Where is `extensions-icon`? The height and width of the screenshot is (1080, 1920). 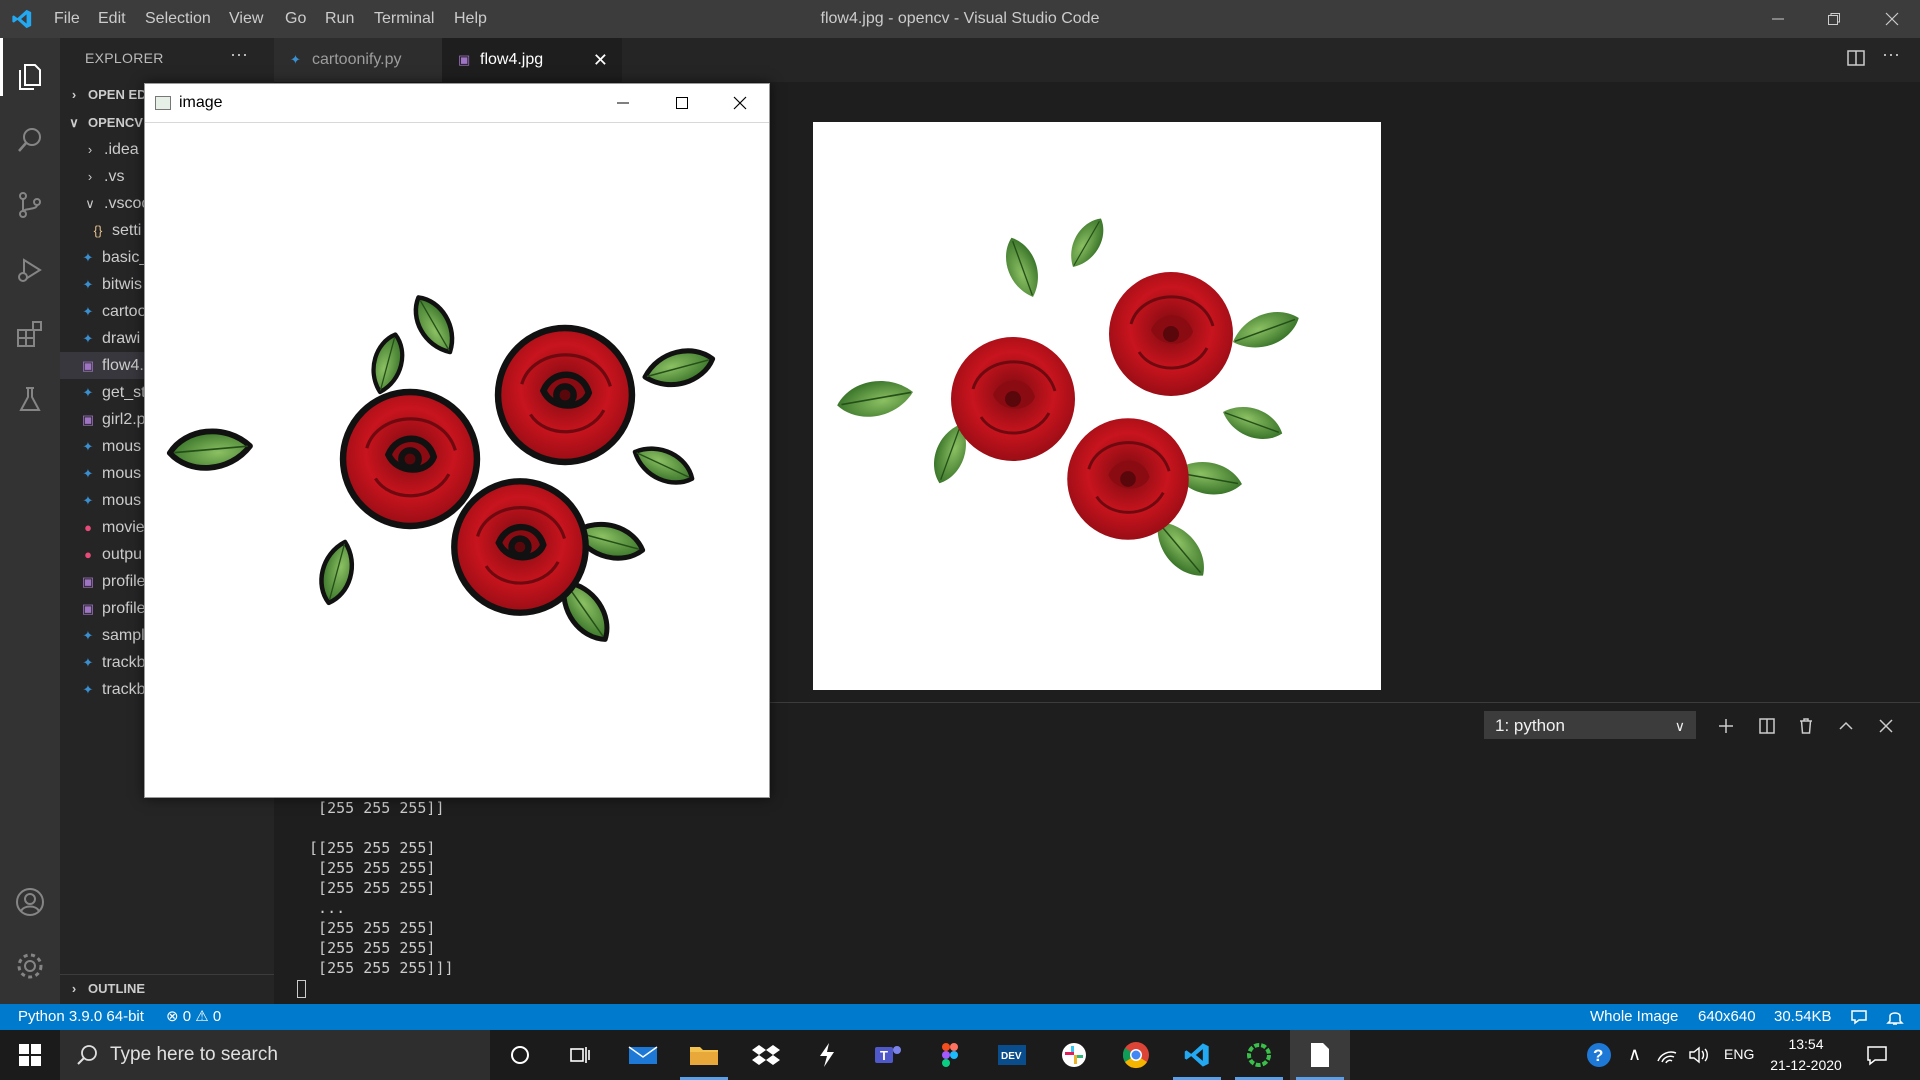 extensions-icon is located at coordinates (30, 334).